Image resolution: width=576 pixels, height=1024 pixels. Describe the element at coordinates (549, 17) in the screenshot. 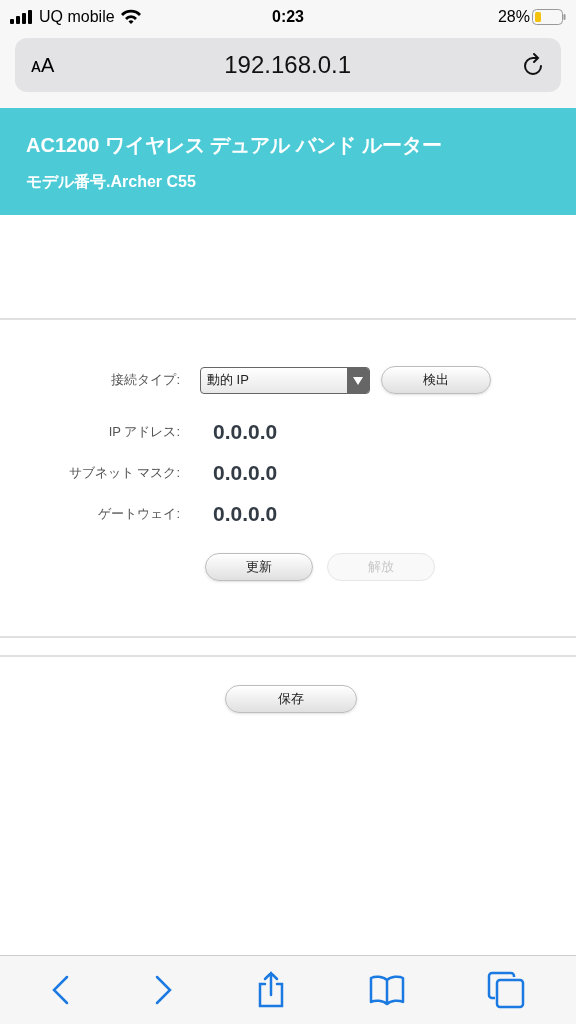

I see `battery-icon` at that location.